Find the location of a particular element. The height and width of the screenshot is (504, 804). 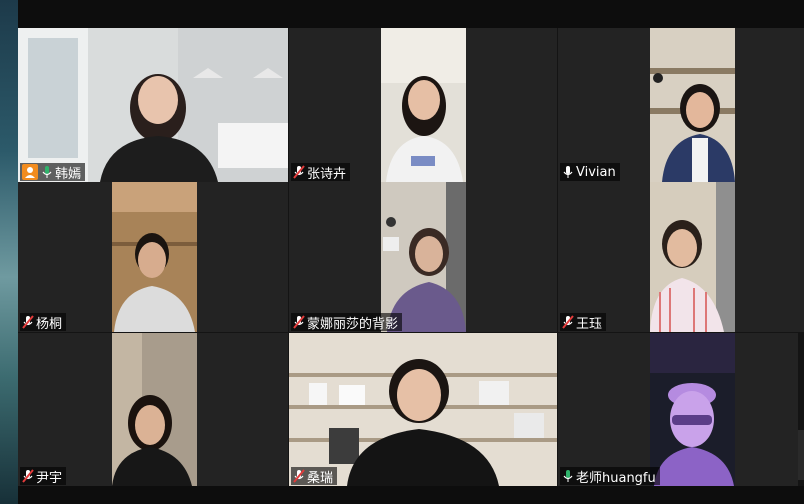

video-tile-zhangshihui: 张诗卉 is located at coordinates (423, 105).